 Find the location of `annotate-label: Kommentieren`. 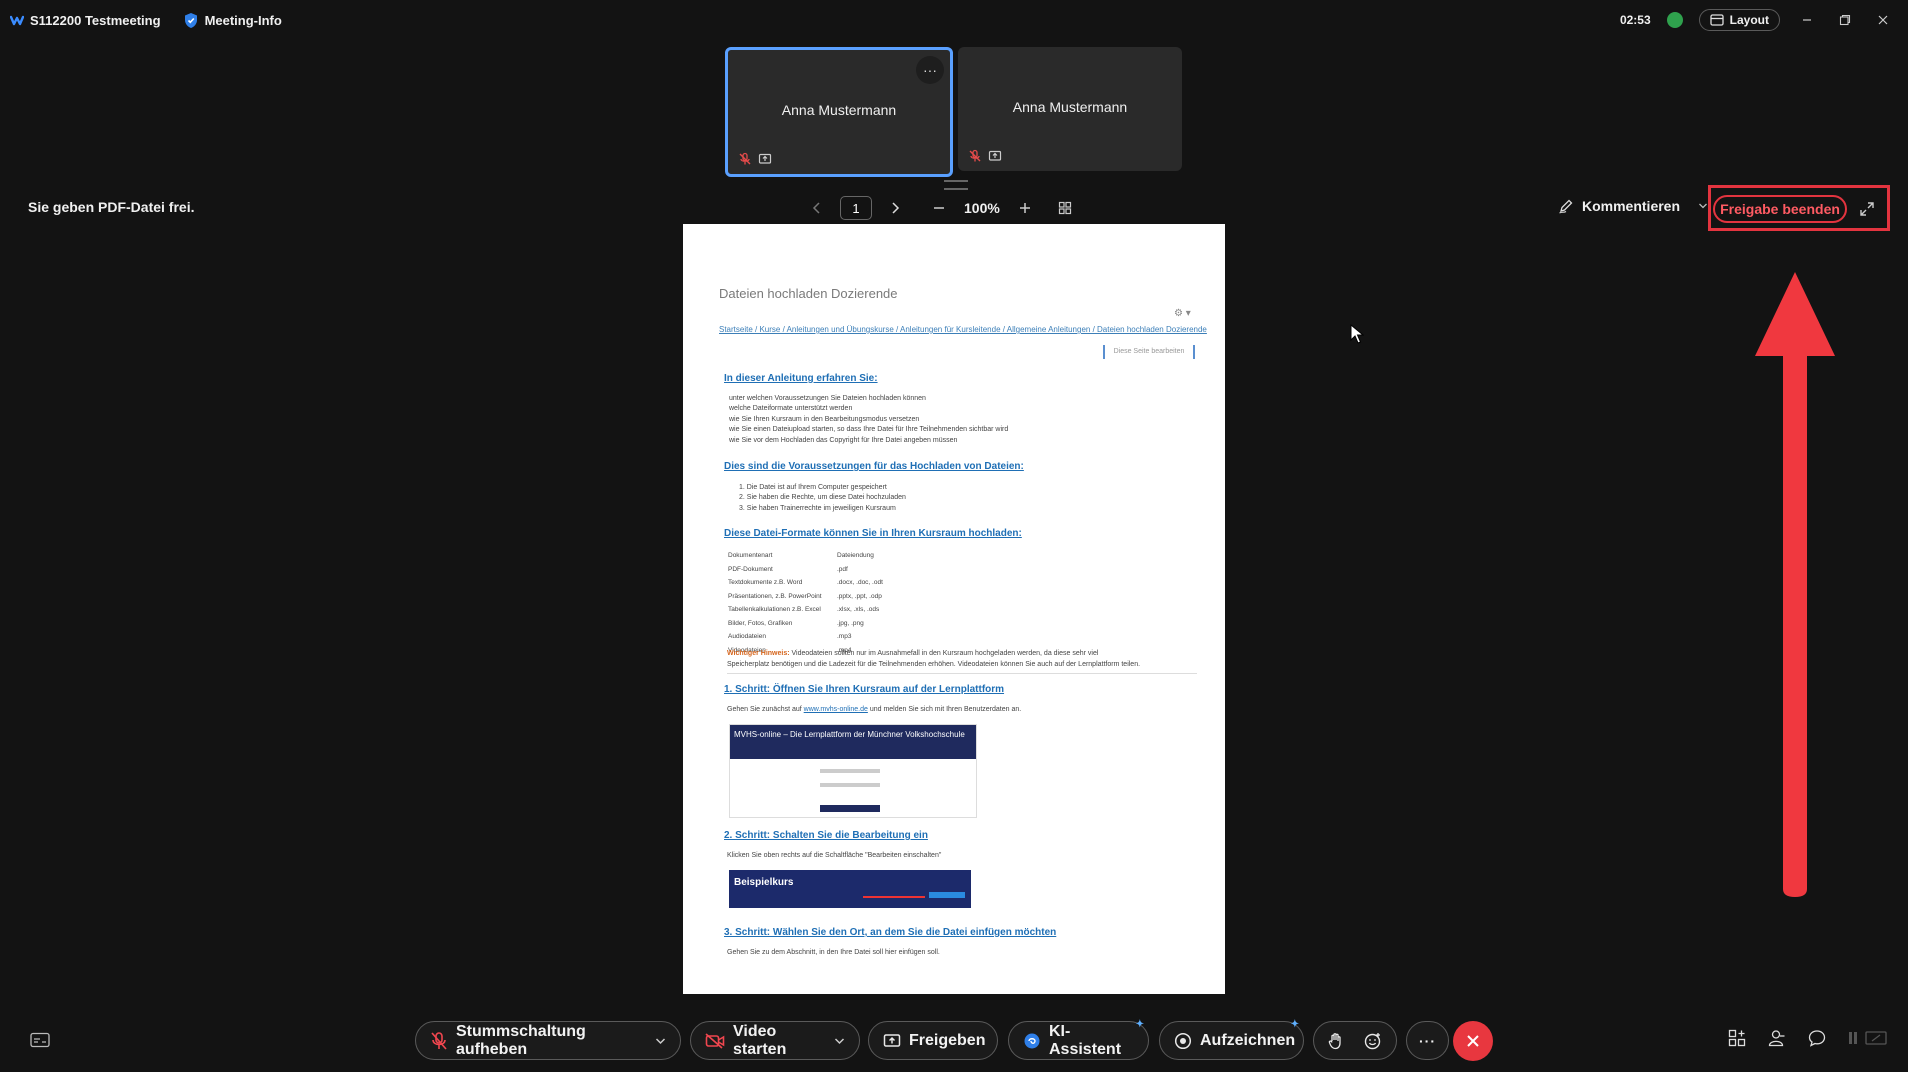

annotate-label: Kommentieren is located at coordinates (1631, 206).